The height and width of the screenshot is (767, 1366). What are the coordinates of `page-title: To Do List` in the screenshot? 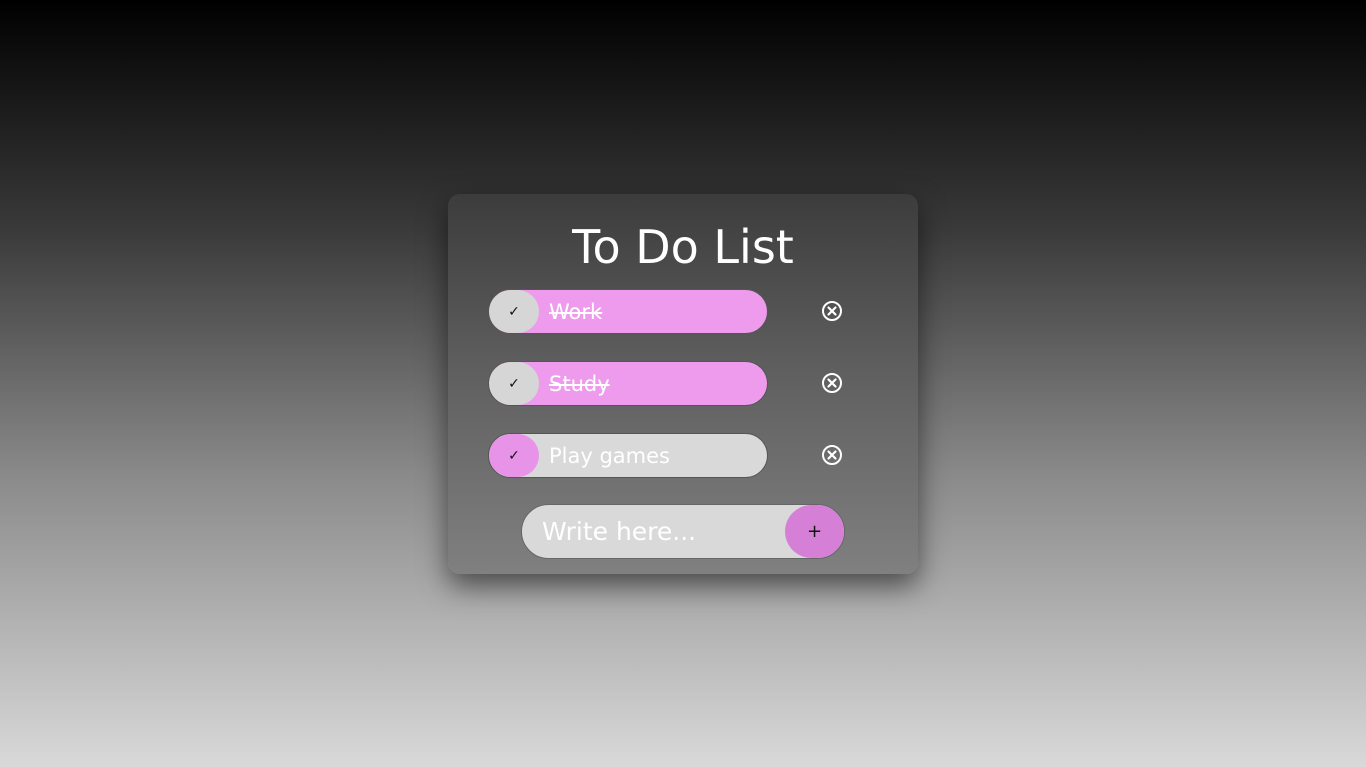 It's located at (683, 247).